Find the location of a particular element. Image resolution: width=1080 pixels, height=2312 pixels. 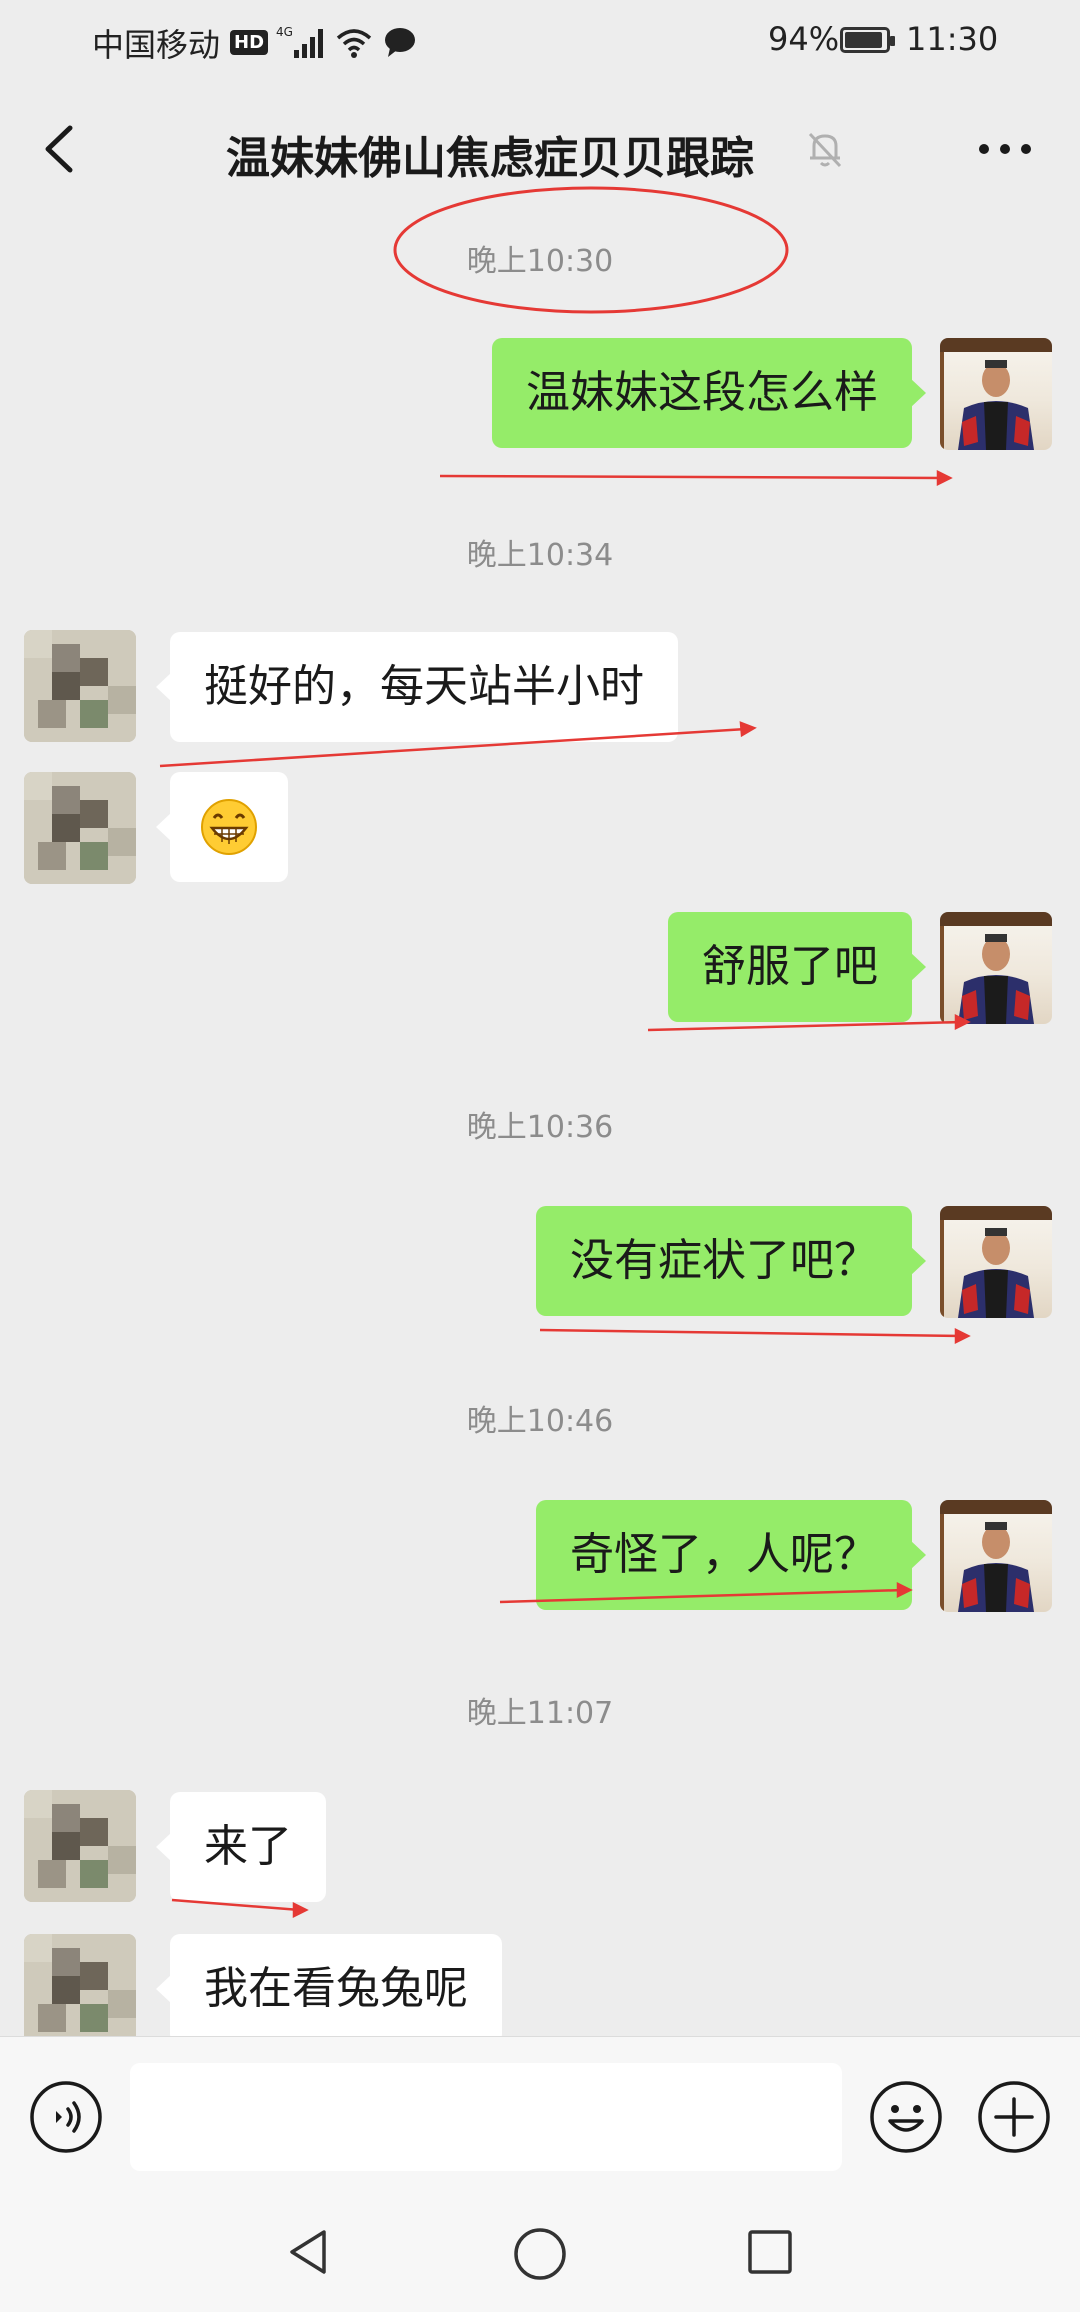

timestamp: 晚上11:07 is located at coordinates (540, 1713).